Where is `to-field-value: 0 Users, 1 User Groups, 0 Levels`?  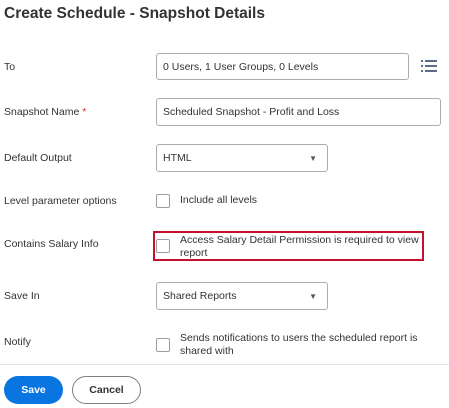
to-field-value: 0 Users, 1 User Groups, 0 Levels is located at coordinates (241, 66).